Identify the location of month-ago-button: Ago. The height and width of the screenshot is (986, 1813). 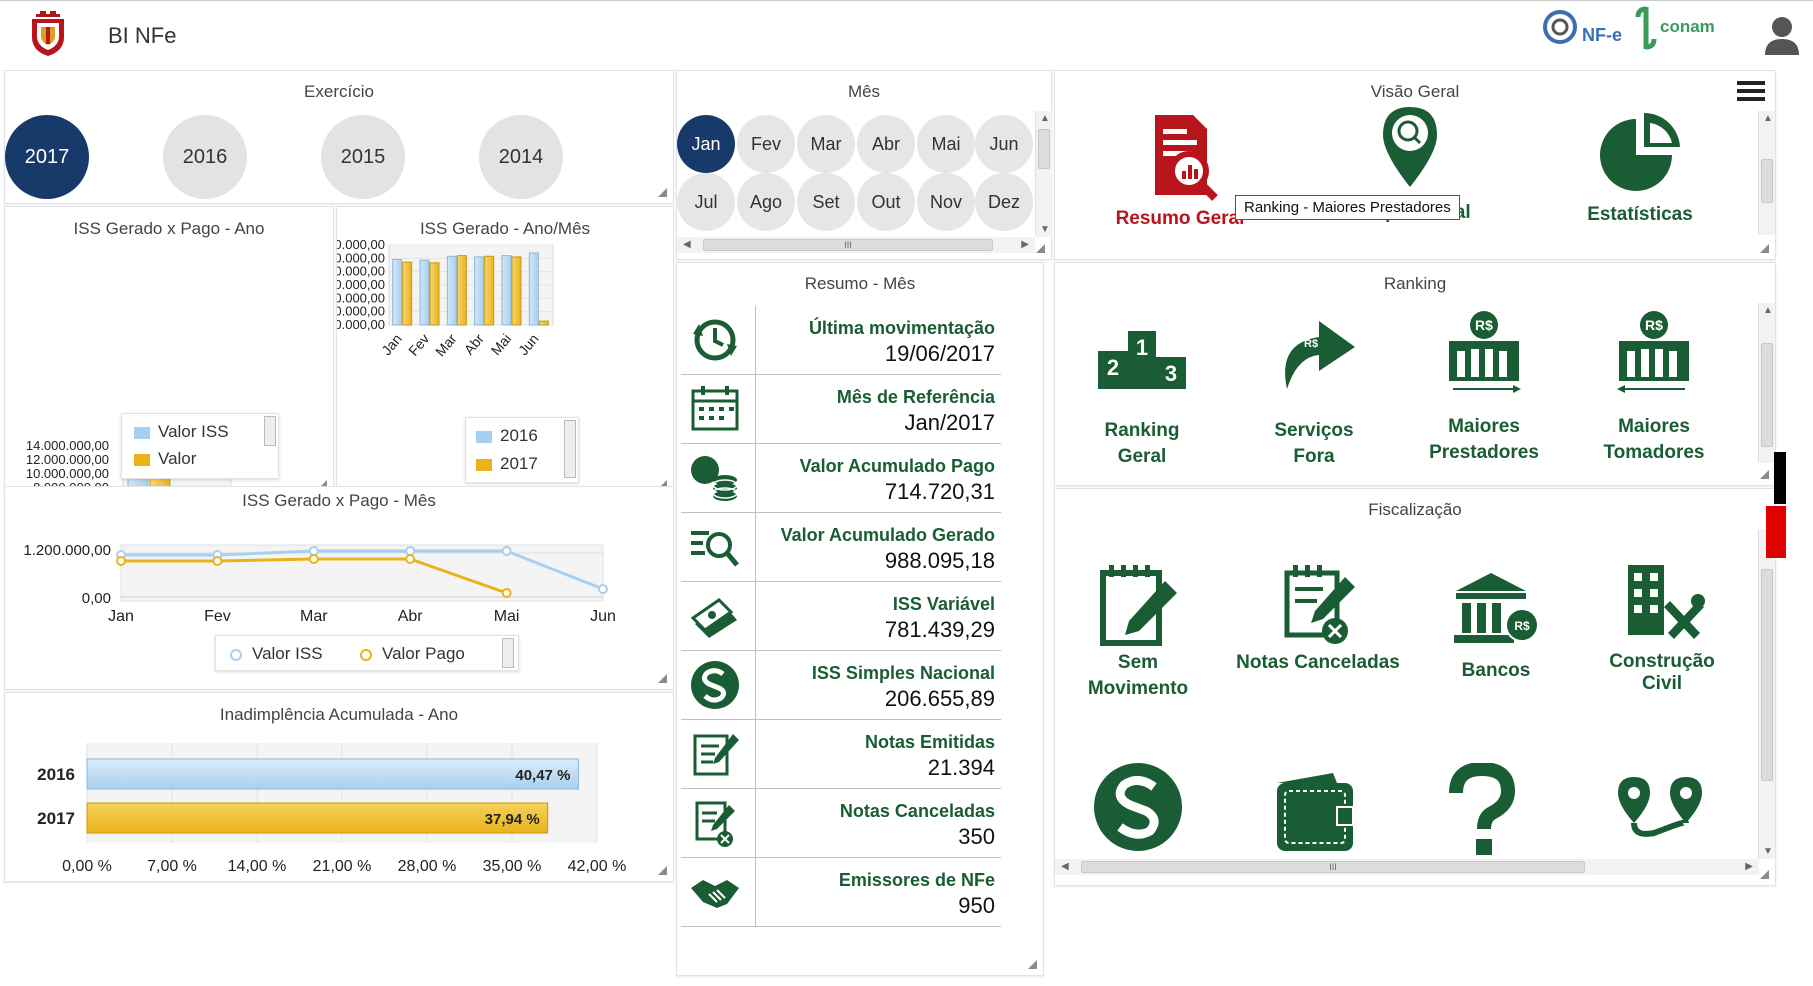
(766, 202).